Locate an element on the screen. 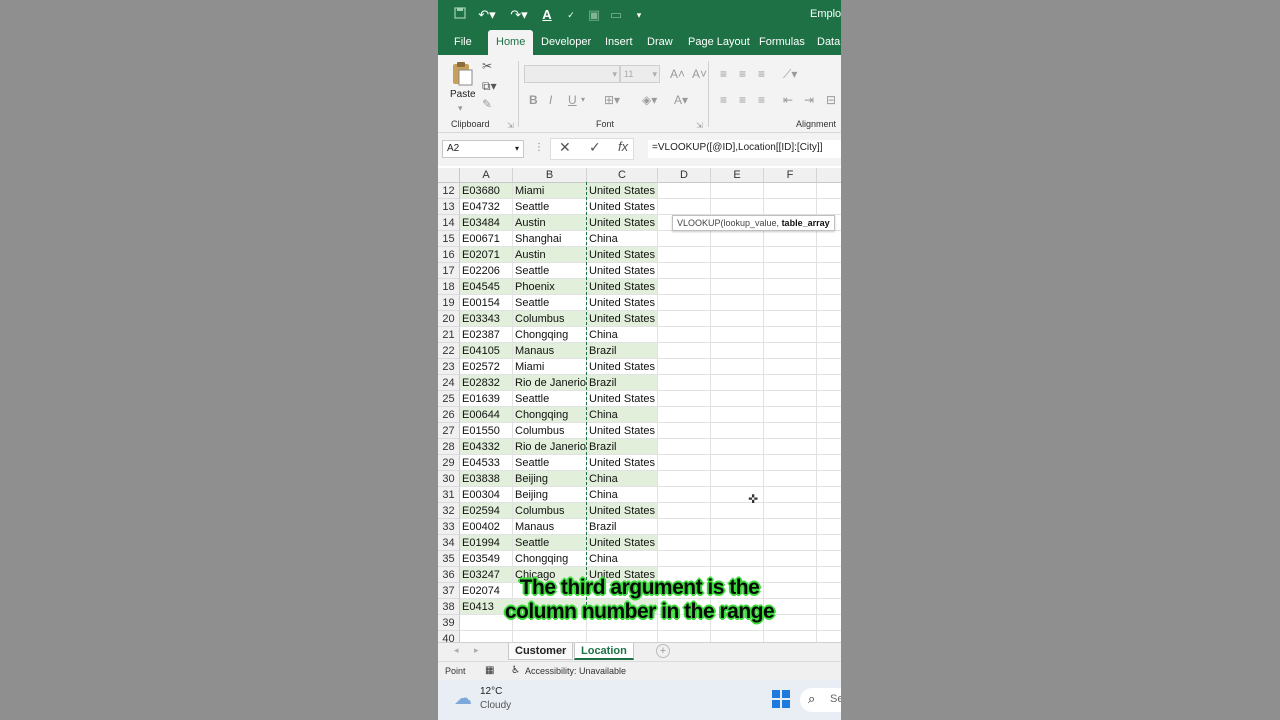 This screenshot has width=1280, height=720. table-cell-city: Manaus is located at coordinates (550, 351).